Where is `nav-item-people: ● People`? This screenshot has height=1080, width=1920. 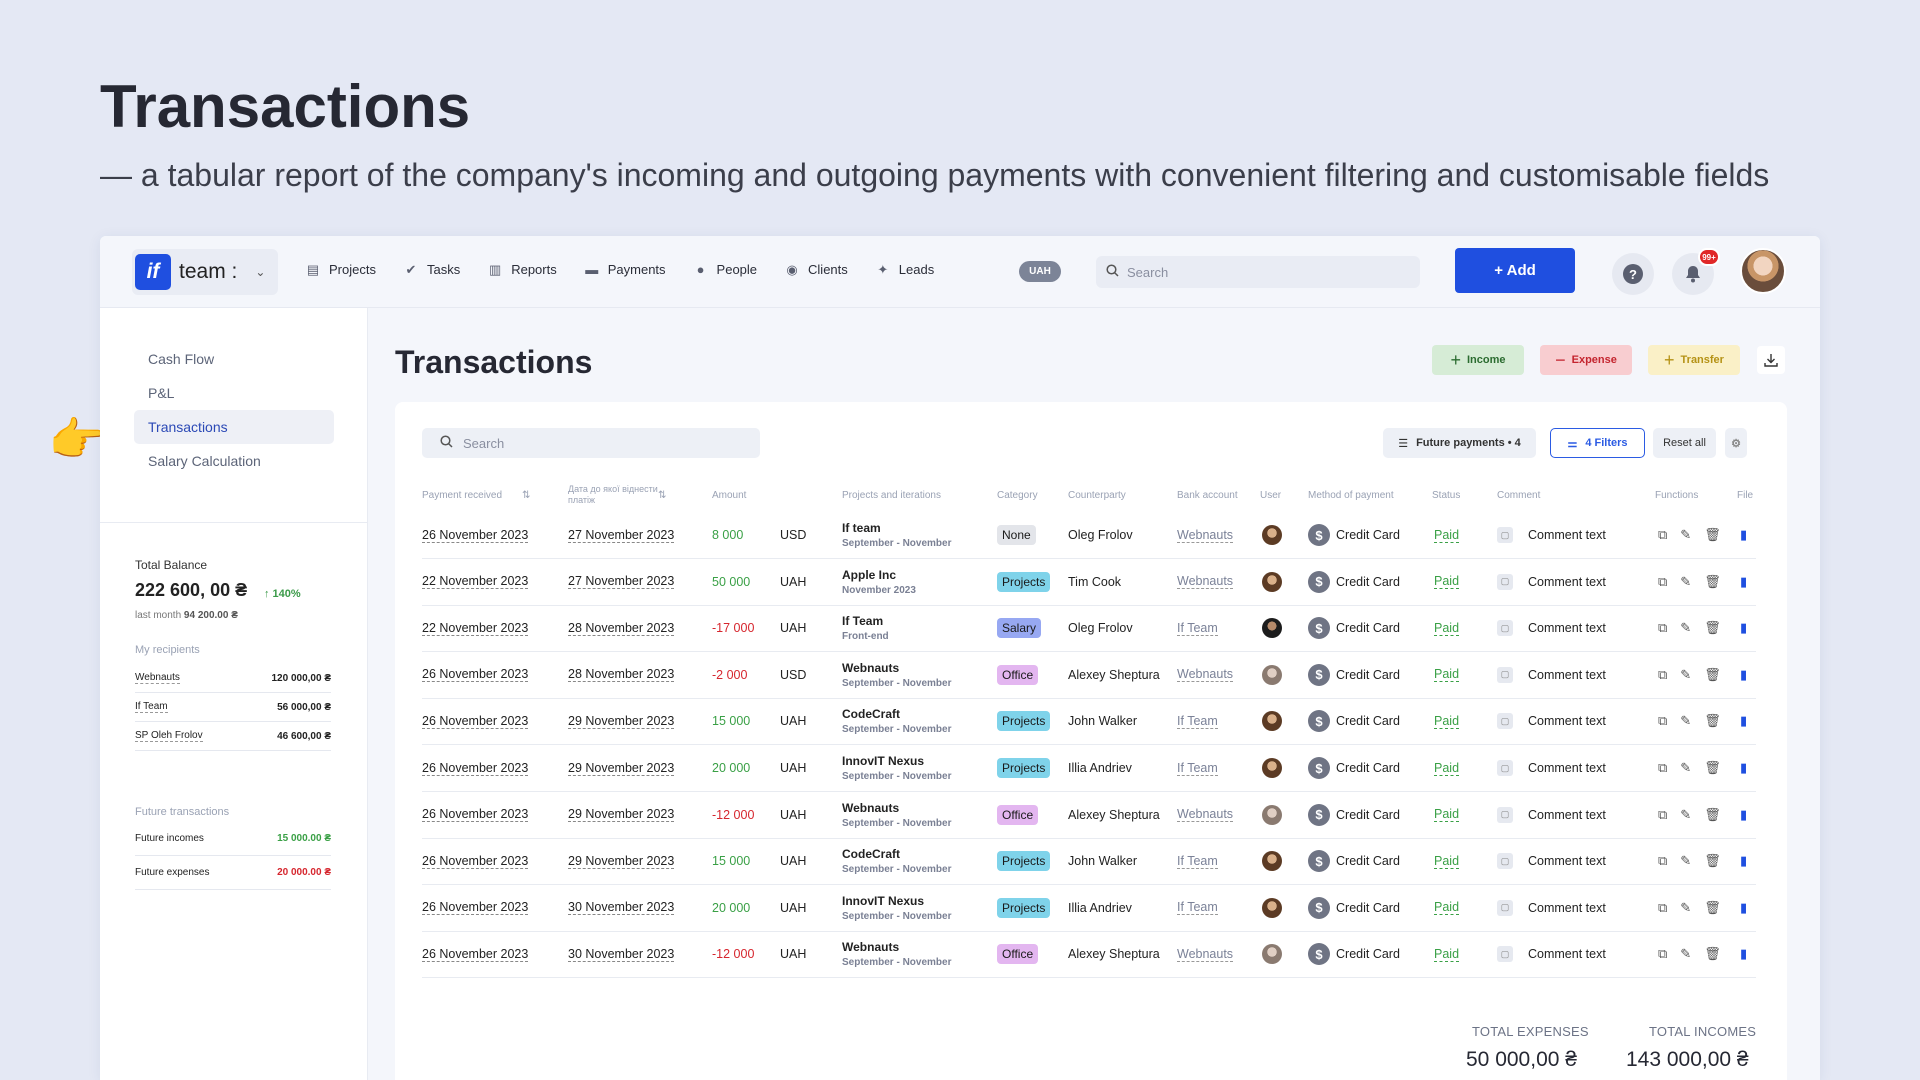 nav-item-people: ● People is located at coordinates (725, 269).